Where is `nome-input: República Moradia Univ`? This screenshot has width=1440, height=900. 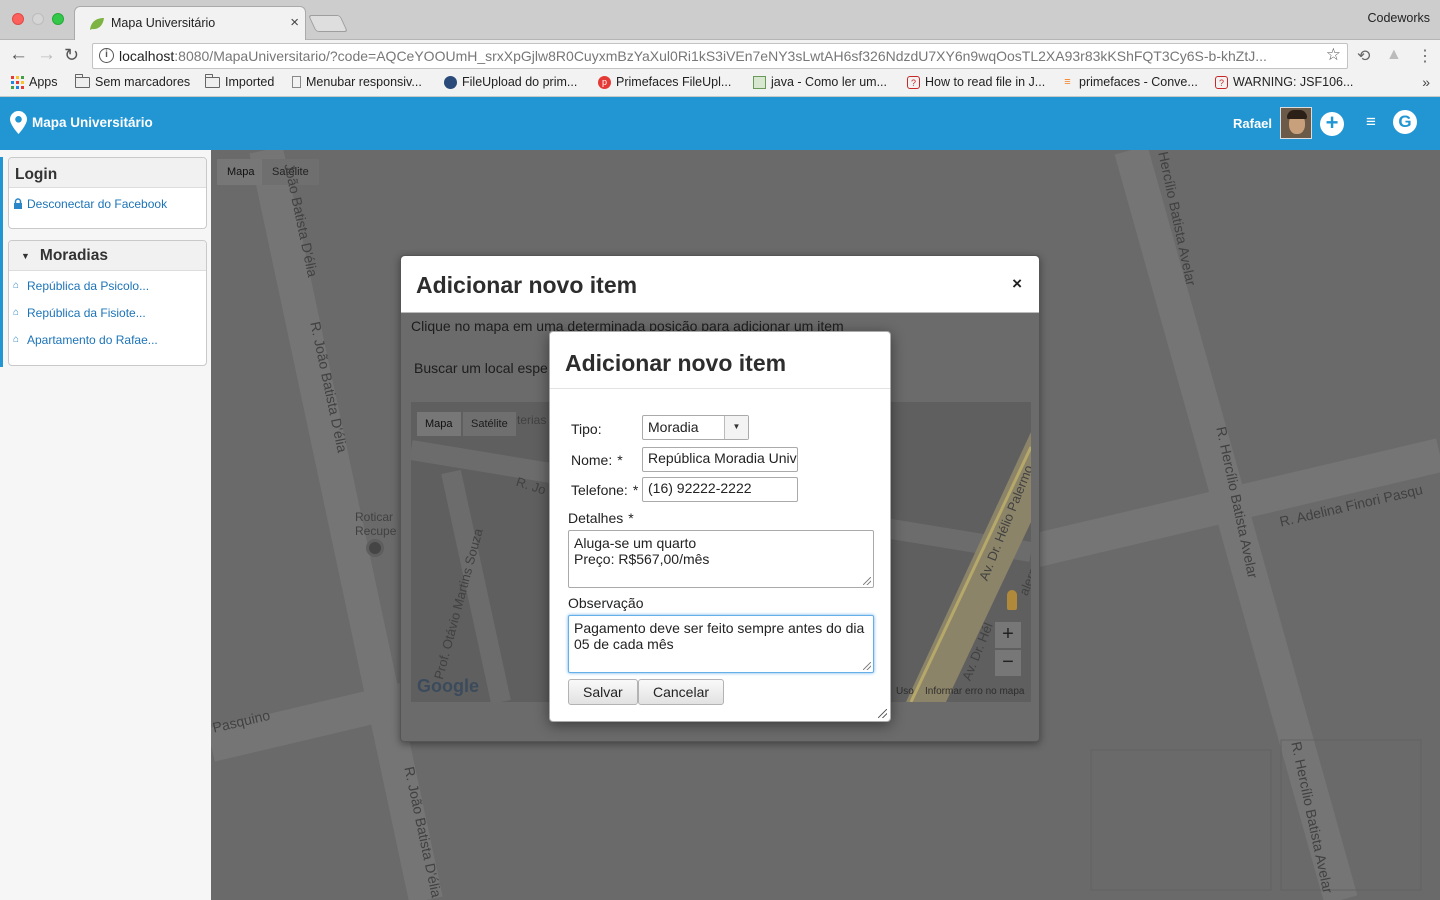
nome-input: República Moradia Univ is located at coordinates (720, 459).